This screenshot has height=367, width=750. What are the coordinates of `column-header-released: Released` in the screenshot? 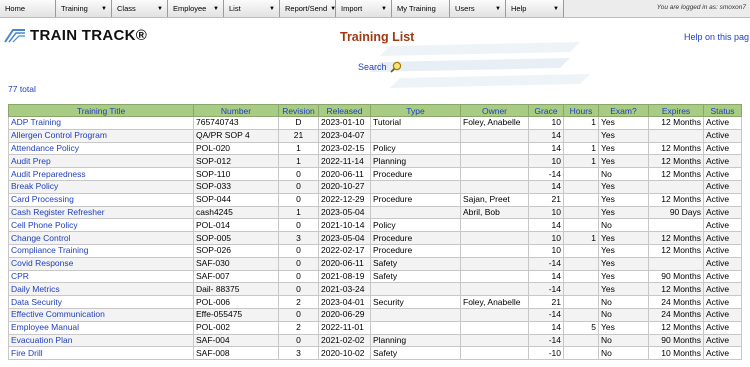 It's located at (344, 110).